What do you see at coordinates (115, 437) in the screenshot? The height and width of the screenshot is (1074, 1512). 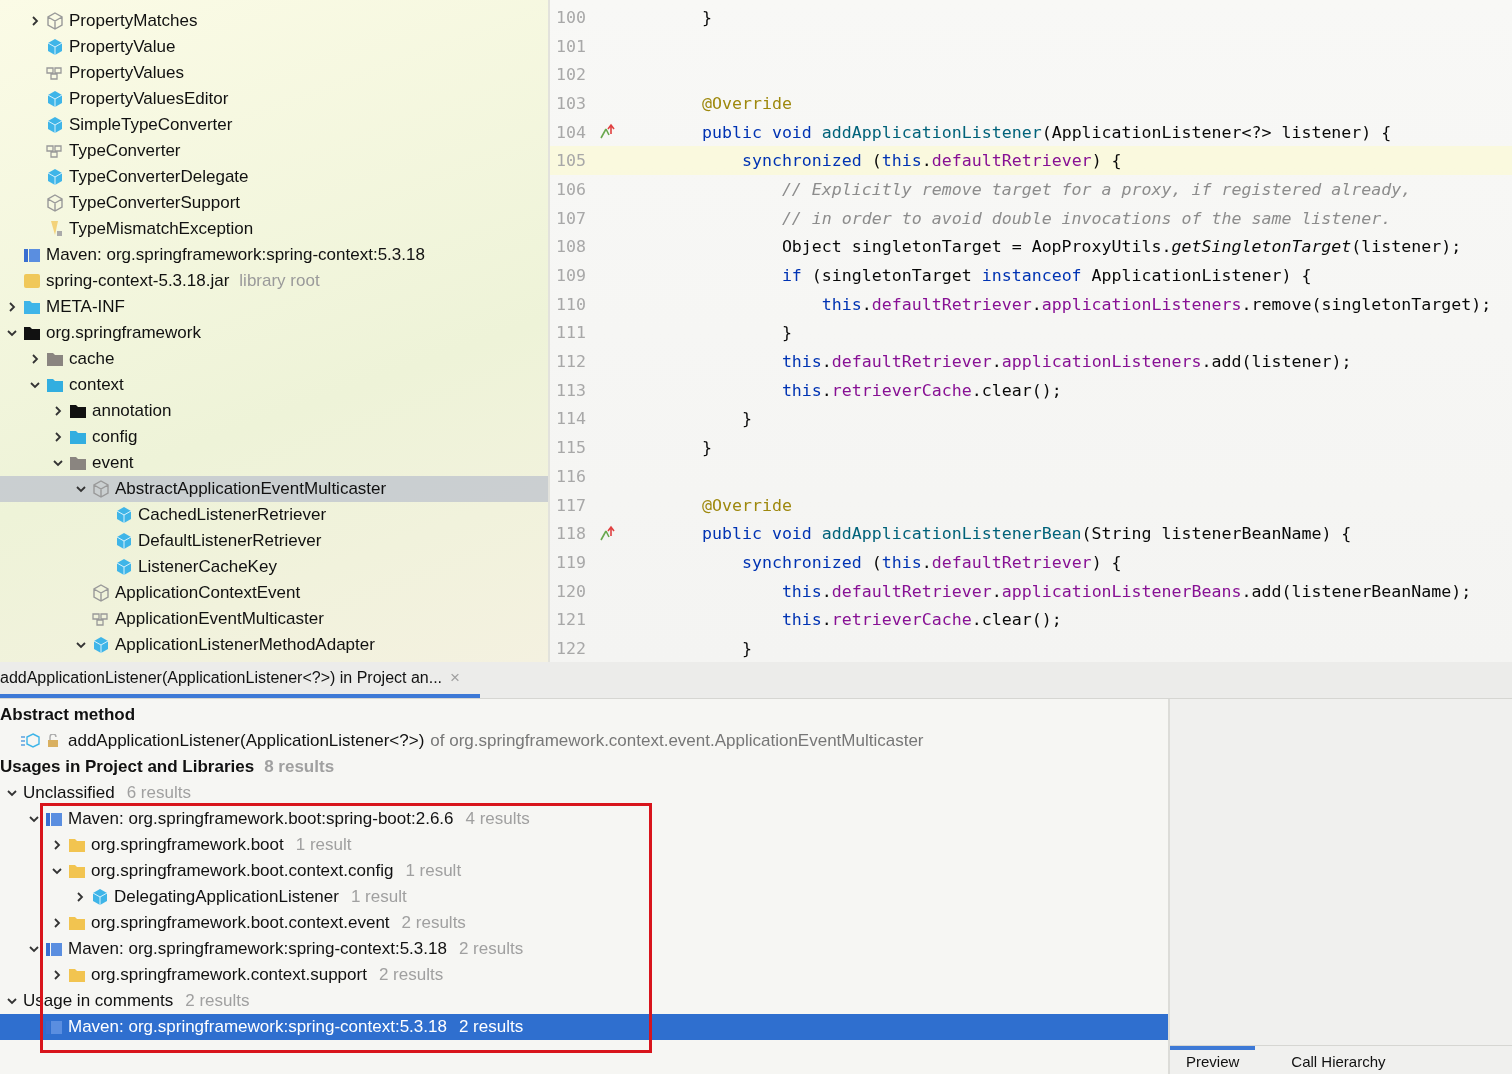 I see `tree-item: config` at bounding box center [115, 437].